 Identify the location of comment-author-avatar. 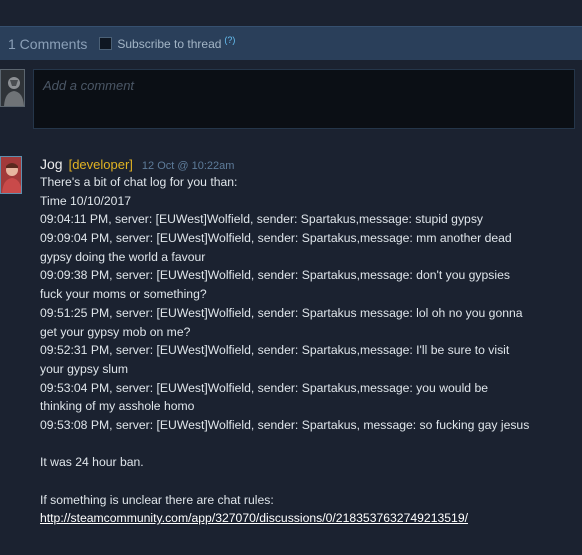
(11, 175).